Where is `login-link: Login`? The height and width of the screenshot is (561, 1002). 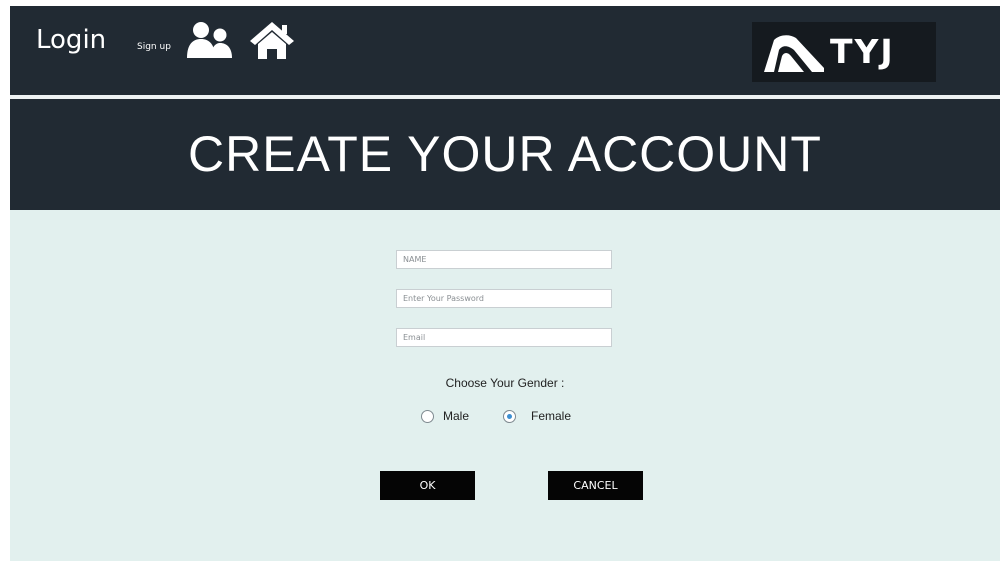 login-link: Login is located at coordinates (71, 40).